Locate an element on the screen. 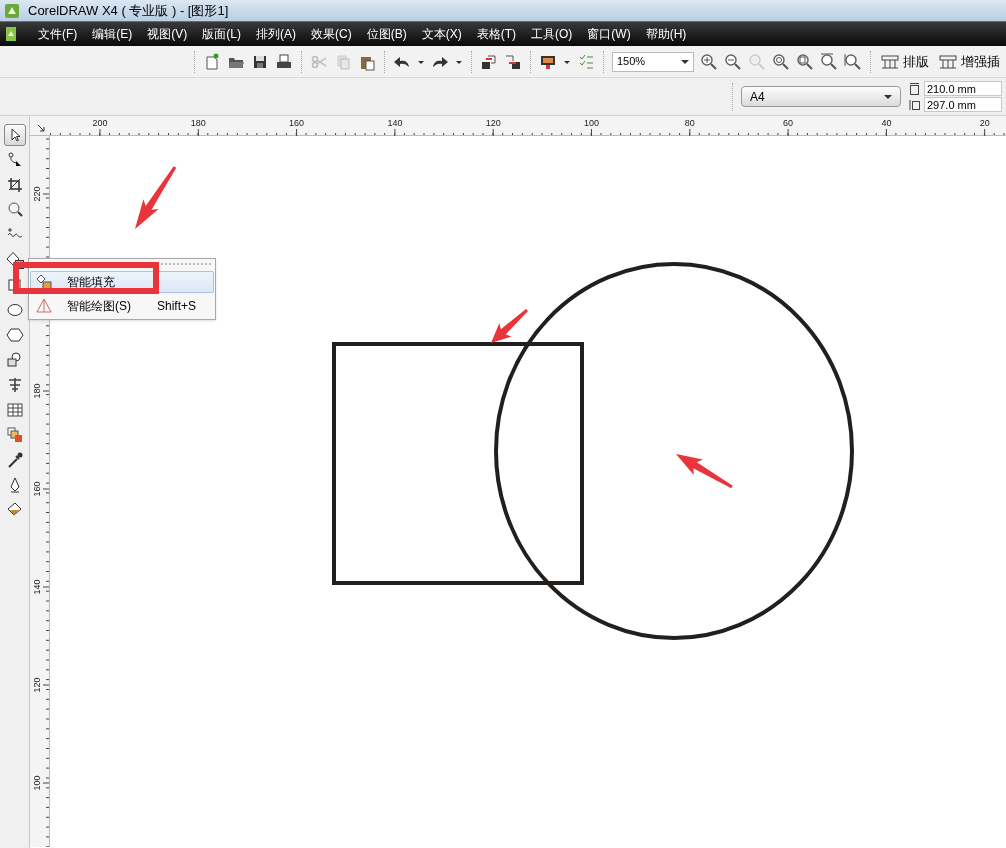 Image resolution: width=1006 pixels, height=848 pixels. ruler-label: 200 is located at coordinates (100, 123).